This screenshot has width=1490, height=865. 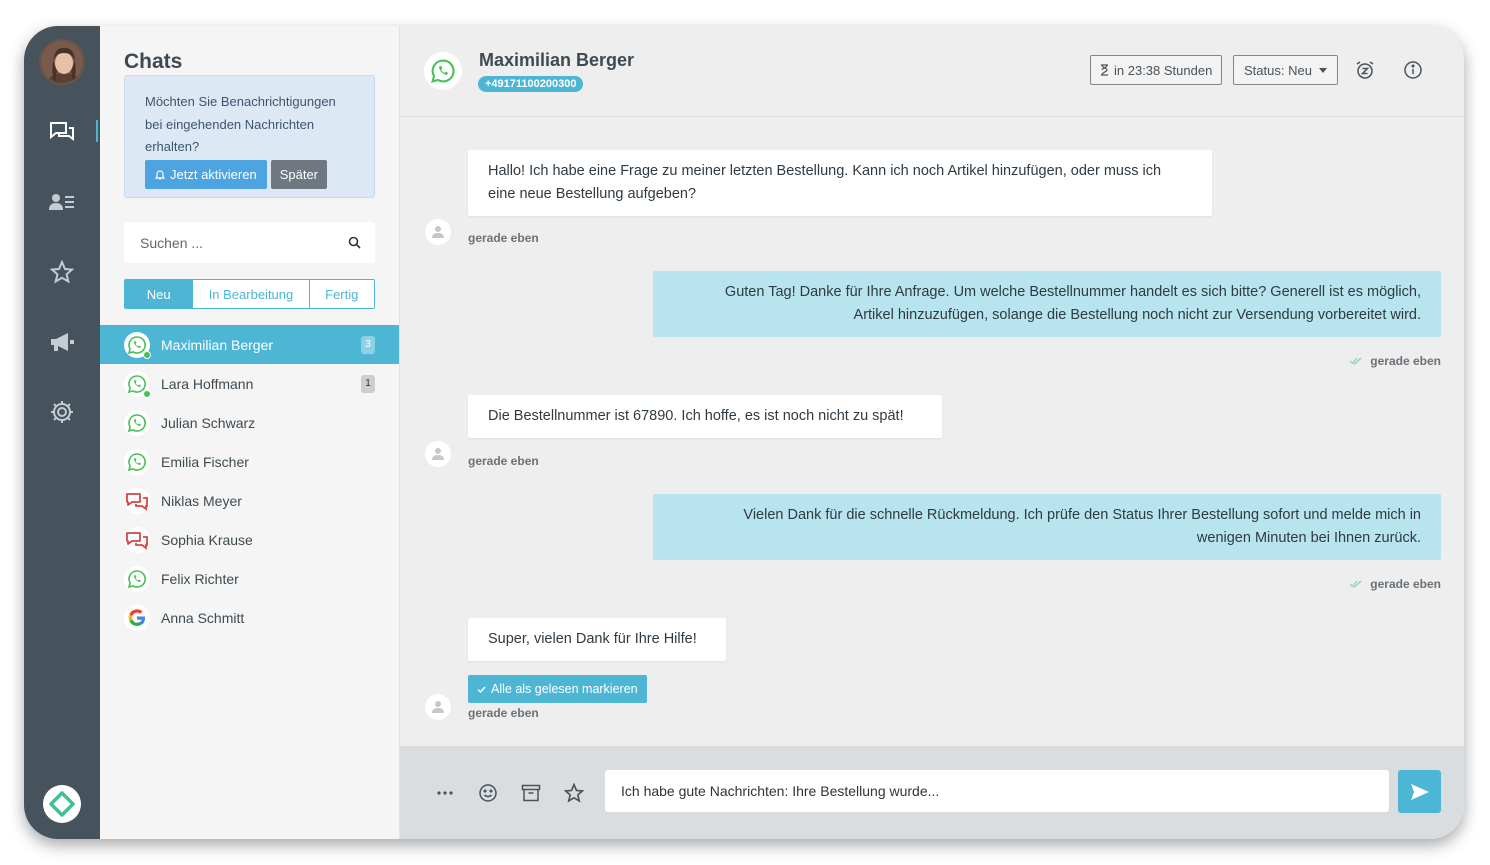 What do you see at coordinates (160, 174) in the screenshot?
I see `bell-icon` at bounding box center [160, 174].